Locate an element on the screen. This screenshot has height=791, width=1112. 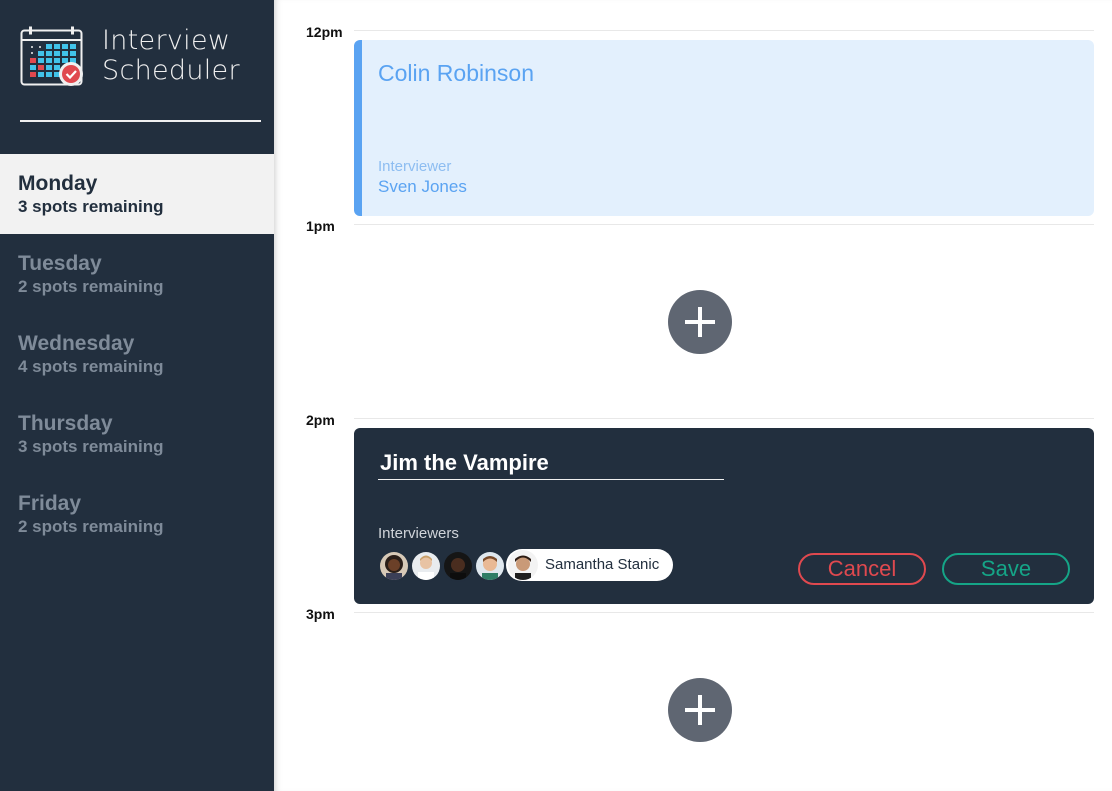
time-label-2pm: 2pm is located at coordinates (320, 420).